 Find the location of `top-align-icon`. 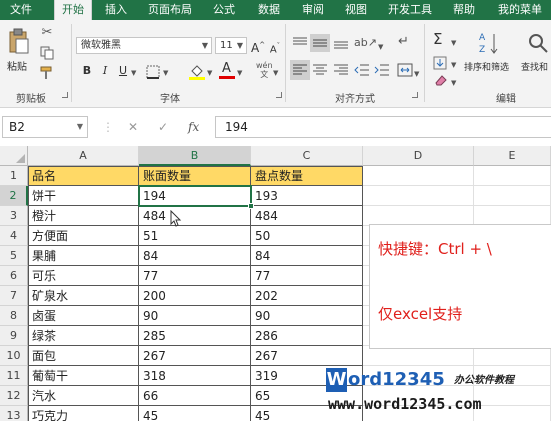

top-align-icon is located at coordinates (300, 43).